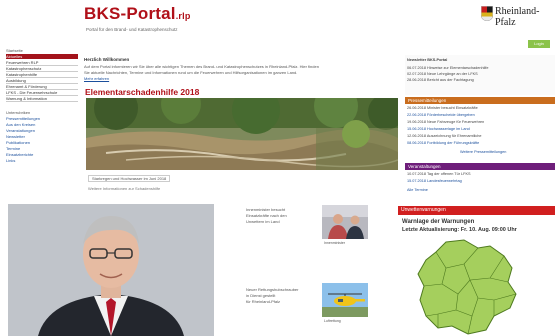 The height and width of the screenshot is (336, 555). Describe the element at coordinates (332, 321) in the screenshot. I see `teaser-caption: Luftrettung` at that location.